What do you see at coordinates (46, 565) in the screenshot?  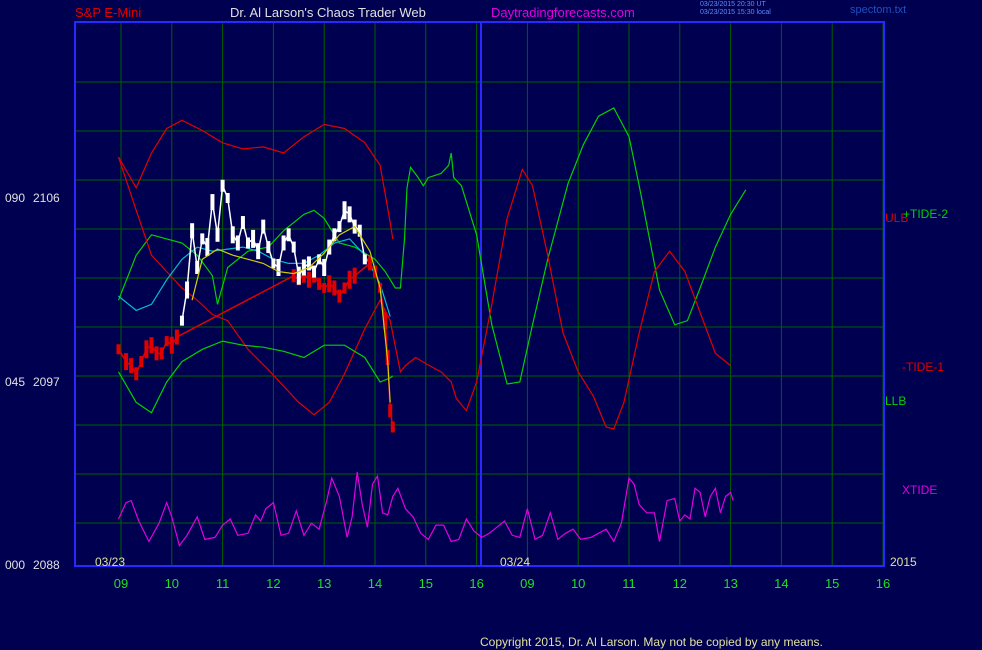 I see `y-right-label-bottom: 2088` at bounding box center [46, 565].